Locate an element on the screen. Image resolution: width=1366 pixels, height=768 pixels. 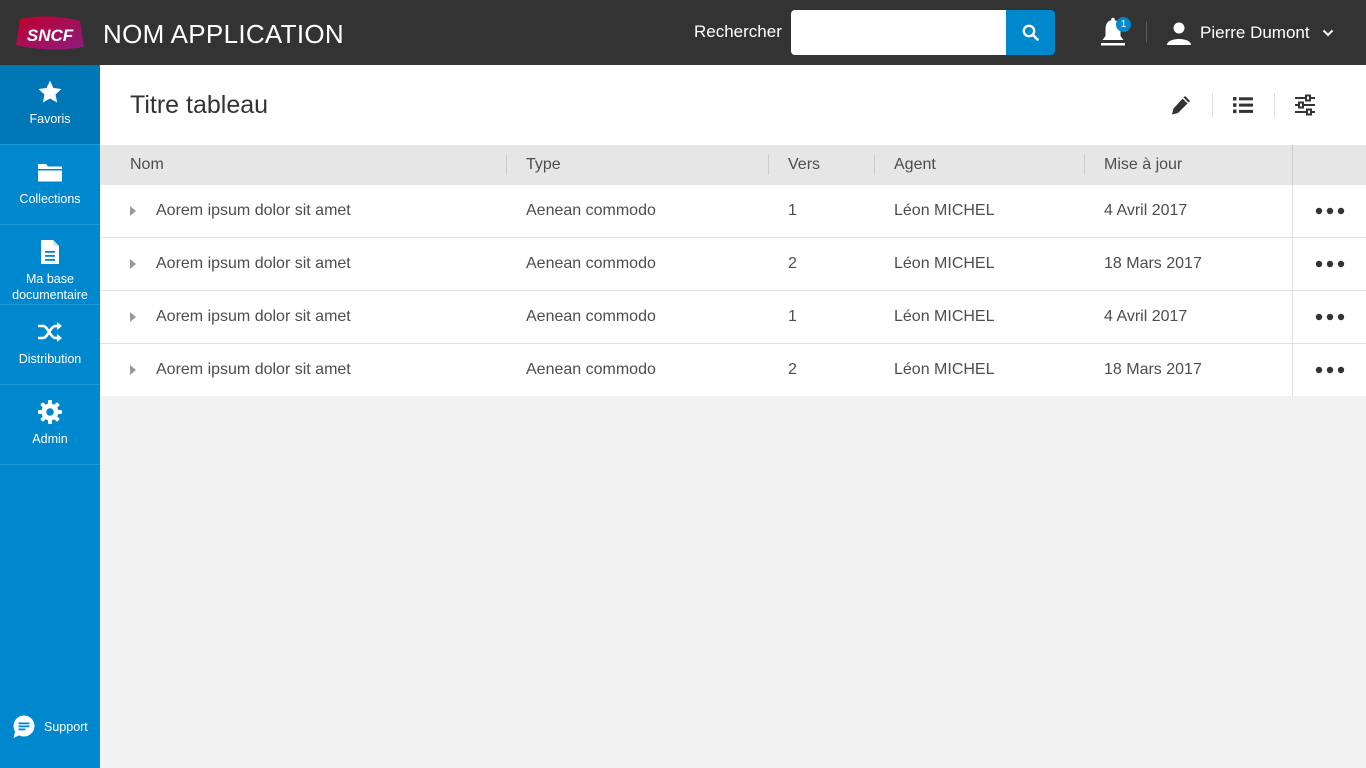
table-header: Nom Type Vers Agent Mise à jour is located at coordinates (733, 165).